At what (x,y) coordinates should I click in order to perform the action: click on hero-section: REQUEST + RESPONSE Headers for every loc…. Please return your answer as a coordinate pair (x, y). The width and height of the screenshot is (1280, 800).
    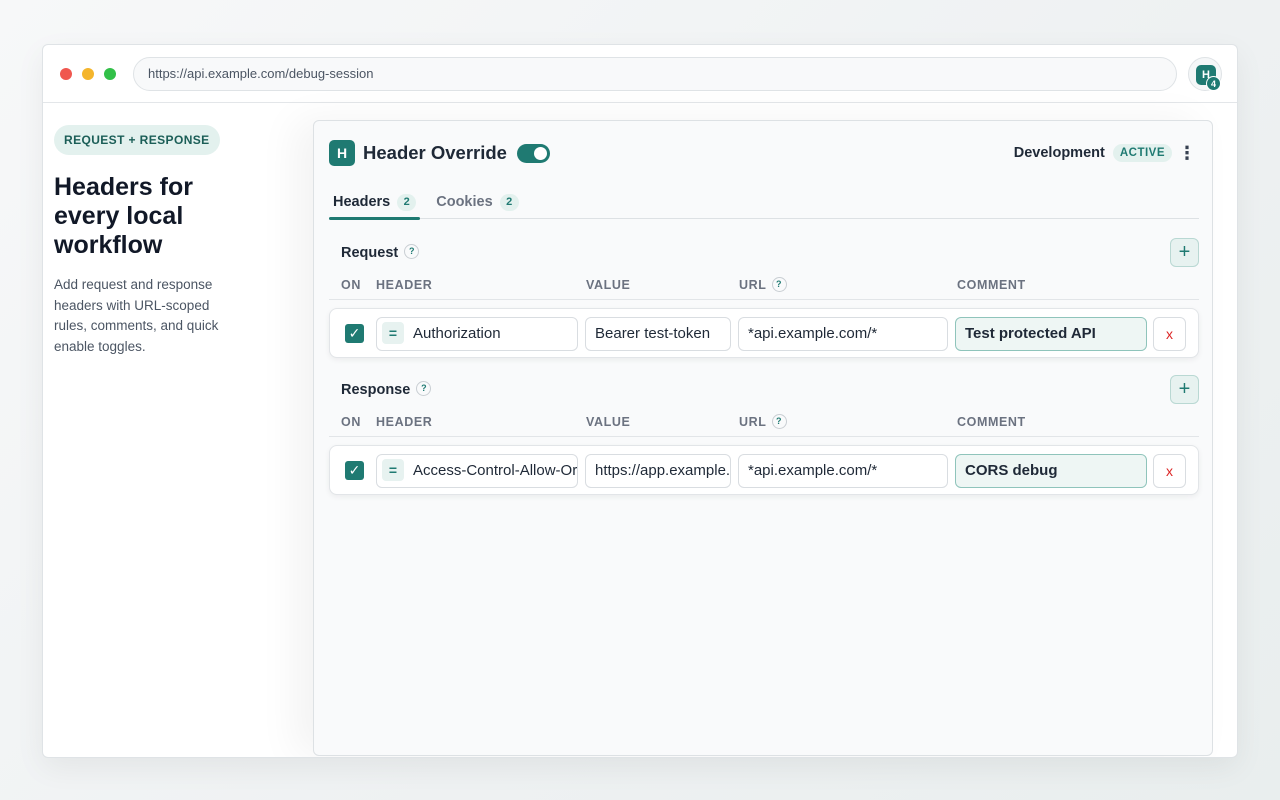
    Looking at the image, I should click on (169, 241).